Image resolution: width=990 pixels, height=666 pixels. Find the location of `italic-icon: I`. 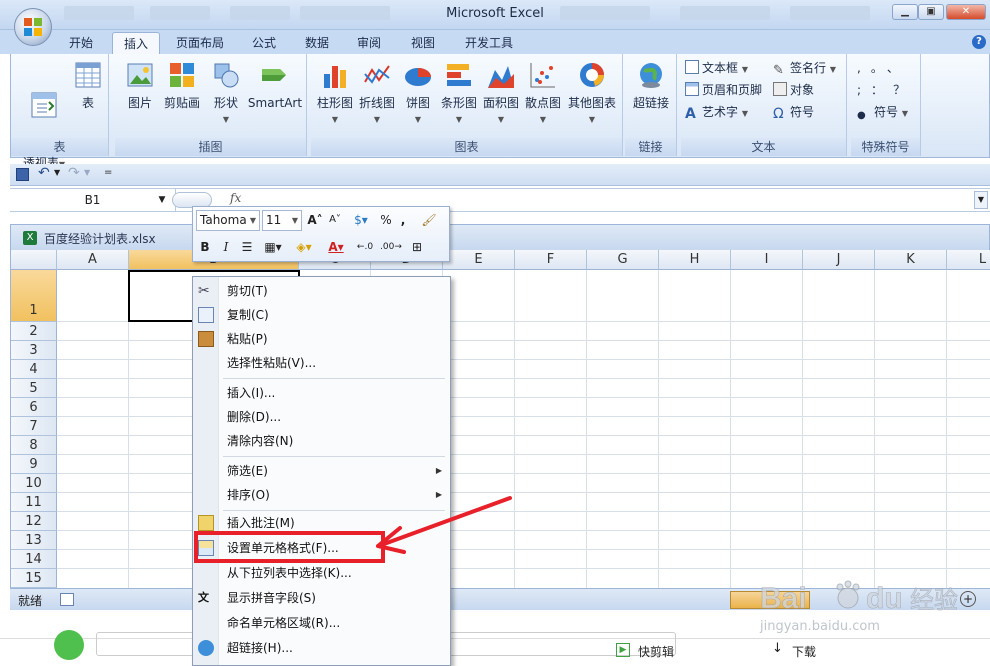

italic-icon: I is located at coordinates (226, 247).